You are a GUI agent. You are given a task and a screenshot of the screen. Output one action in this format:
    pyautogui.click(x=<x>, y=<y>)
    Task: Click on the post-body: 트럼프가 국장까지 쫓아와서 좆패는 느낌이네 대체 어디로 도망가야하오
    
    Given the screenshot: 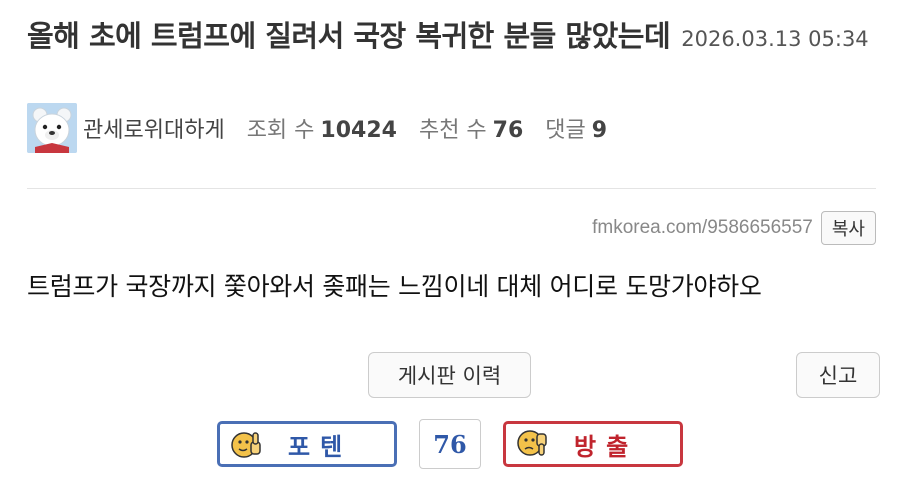 What is the action you would take?
    pyautogui.click(x=394, y=286)
    